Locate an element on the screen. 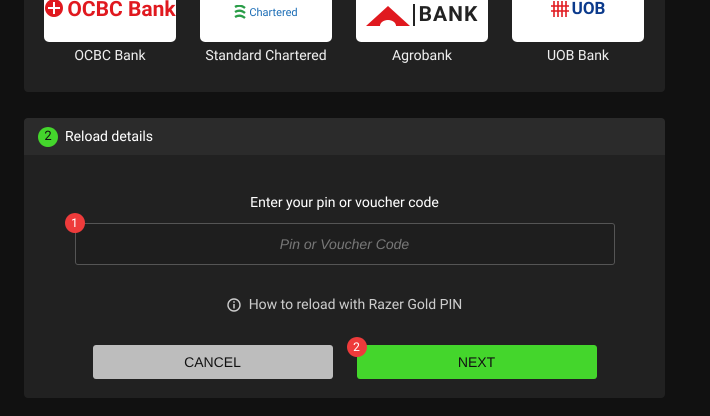  bank-name: Agrobank is located at coordinates (422, 56).